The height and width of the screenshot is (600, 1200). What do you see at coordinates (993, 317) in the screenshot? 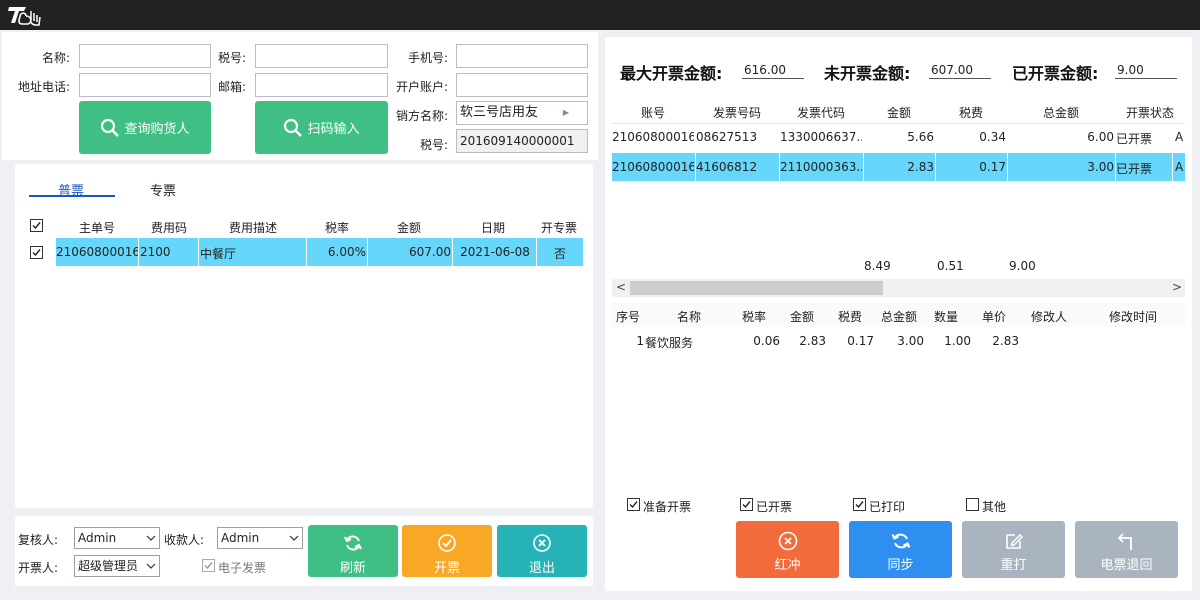
I see `col-item-price: 单价` at bounding box center [993, 317].